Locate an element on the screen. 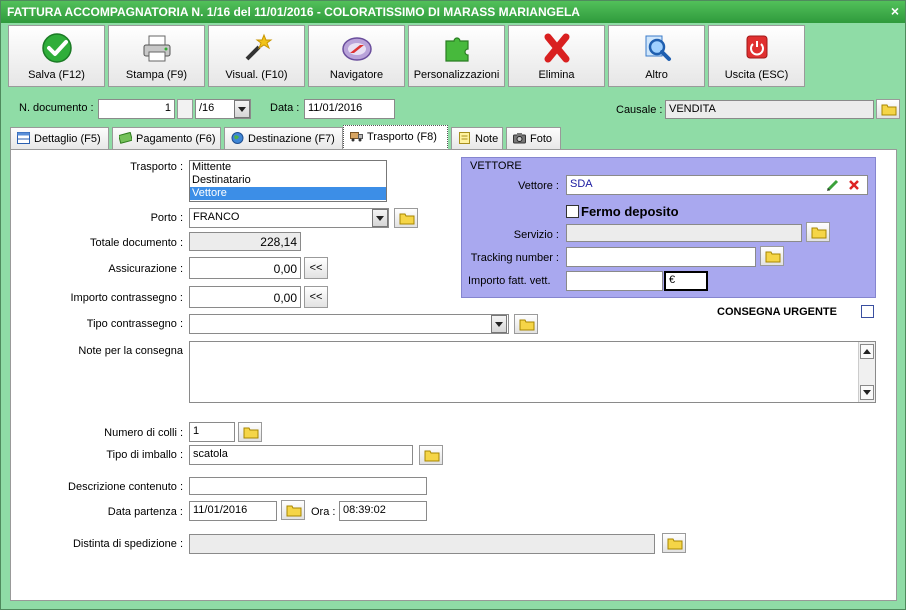 The height and width of the screenshot is (610, 906). globe-icon is located at coordinates (237, 138).